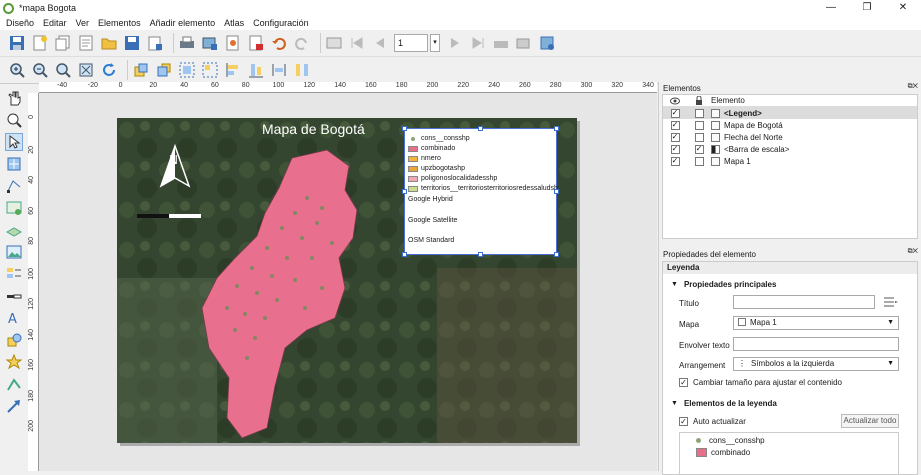  What do you see at coordinates (187, 43) in the screenshot?
I see `print-icon` at bounding box center [187, 43].